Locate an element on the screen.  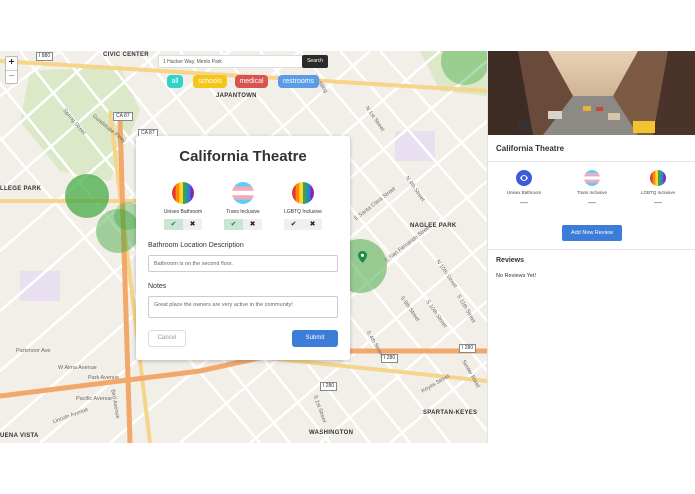
filter-restrooms-button: restrooms is located at coordinates (298, 81).